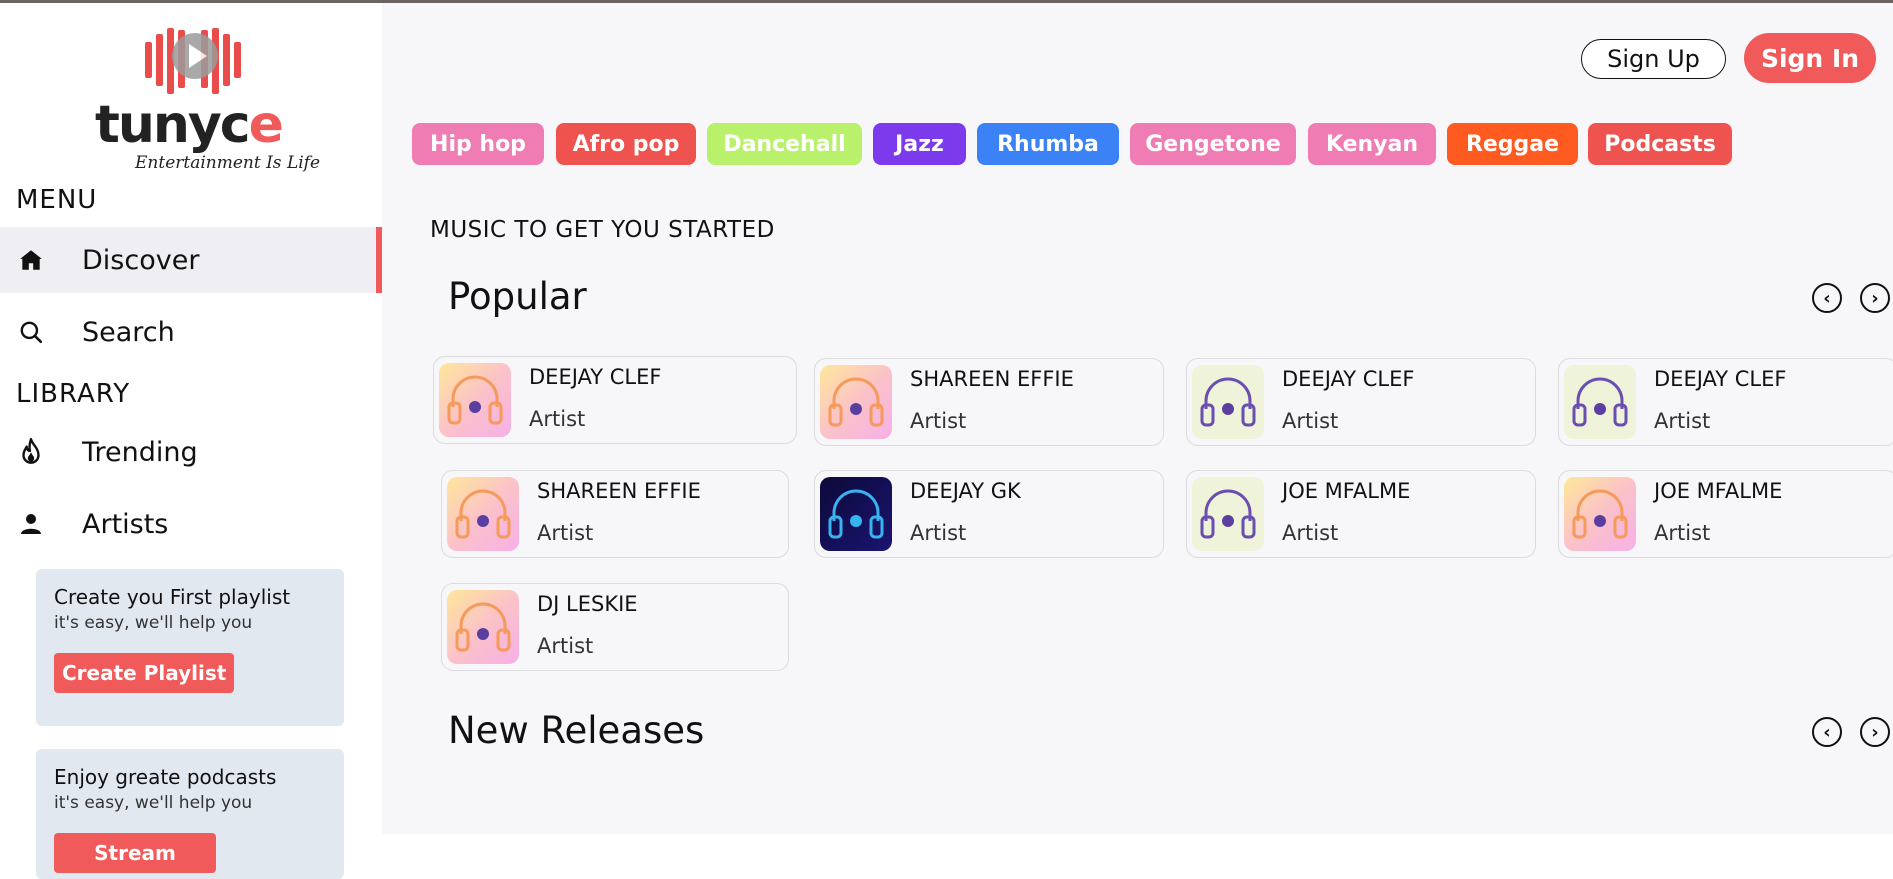 The height and width of the screenshot is (879, 1893). I want to click on sidebar-item-label: Search, so click(128, 332).